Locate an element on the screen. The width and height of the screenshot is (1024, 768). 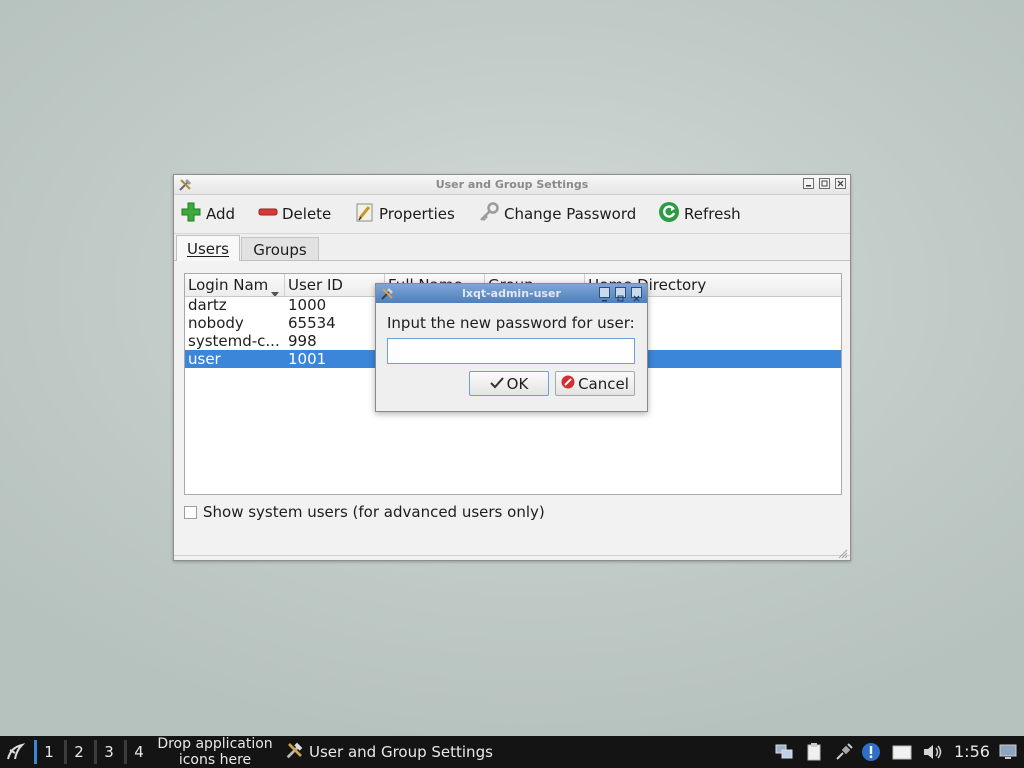
plus-icon is located at coordinates (191, 214).